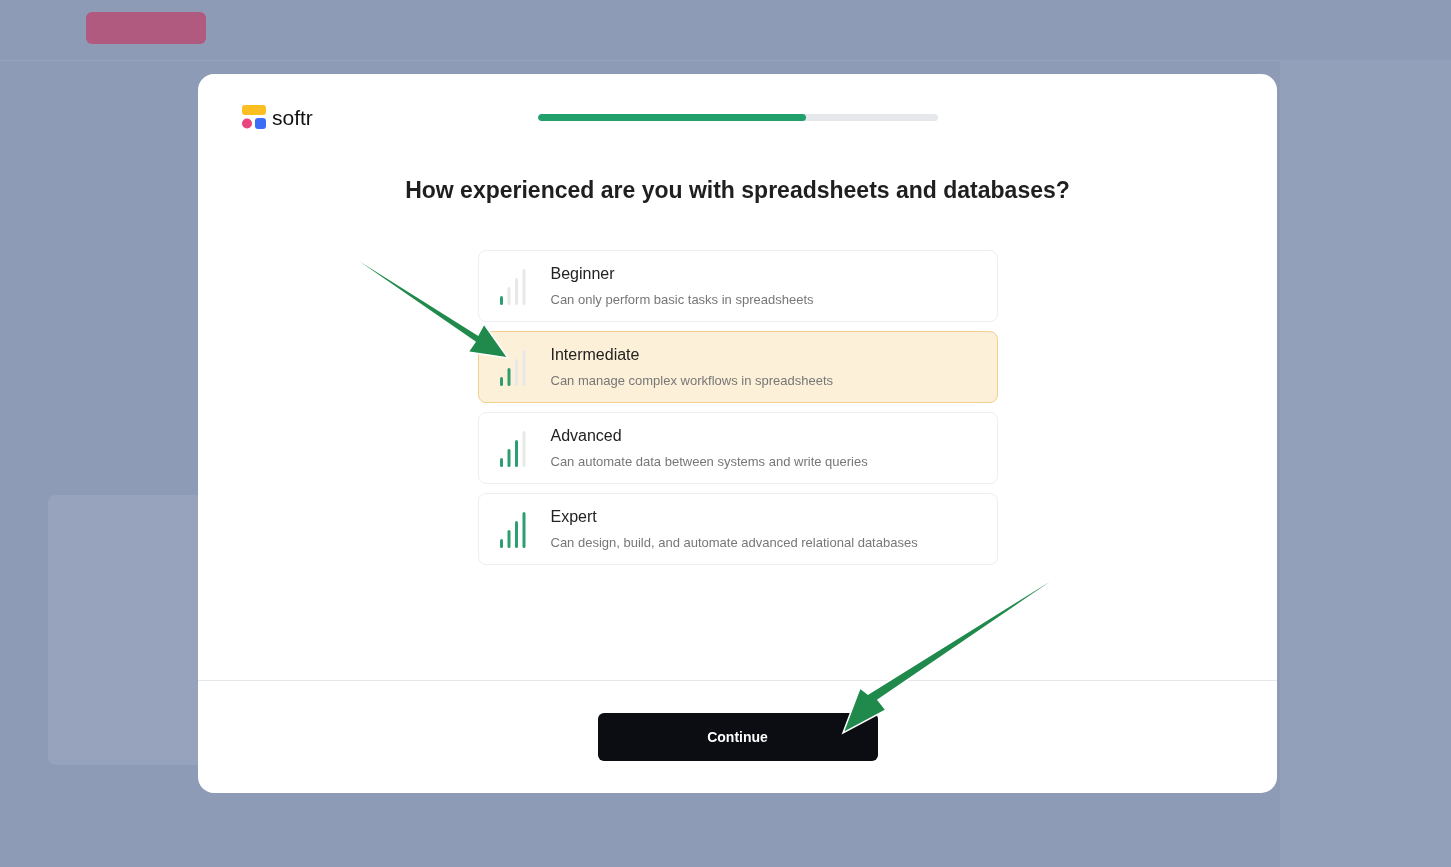 This screenshot has width=1451, height=867. Describe the element at coordinates (682, 299) in the screenshot. I see `option-description: Can only perform basic tasks in spreadsheets` at that location.